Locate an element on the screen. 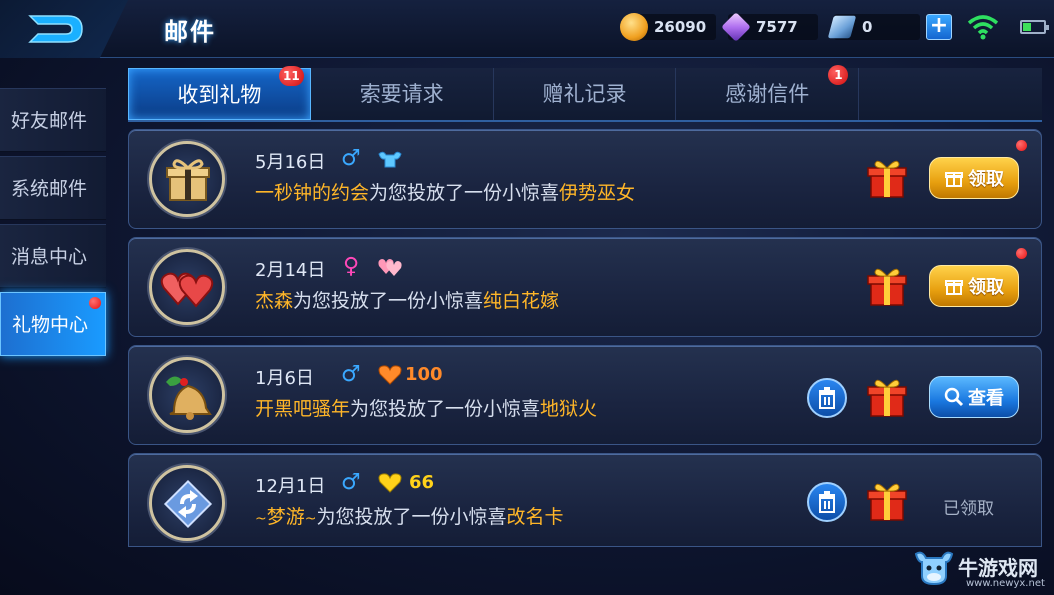 This screenshot has height=595, width=1054. sidebar-item-label: 消息中心 is located at coordinates (49, 257).